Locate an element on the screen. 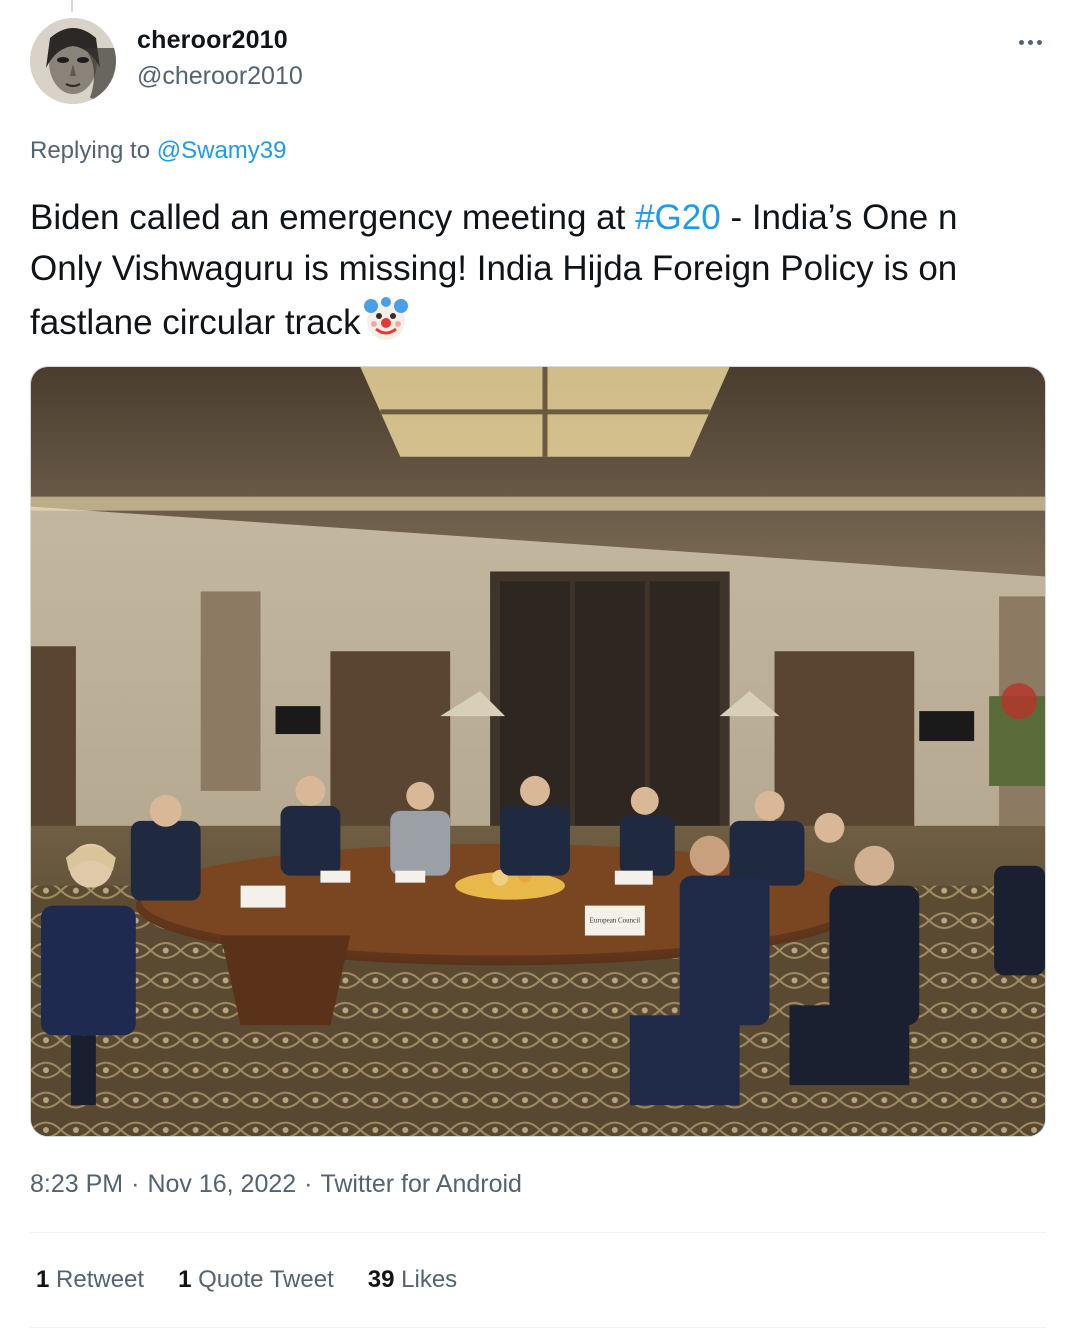 The width and height of the screenshot is (1077, 1330). clown-face-icon is located at coordinates (385, 318).